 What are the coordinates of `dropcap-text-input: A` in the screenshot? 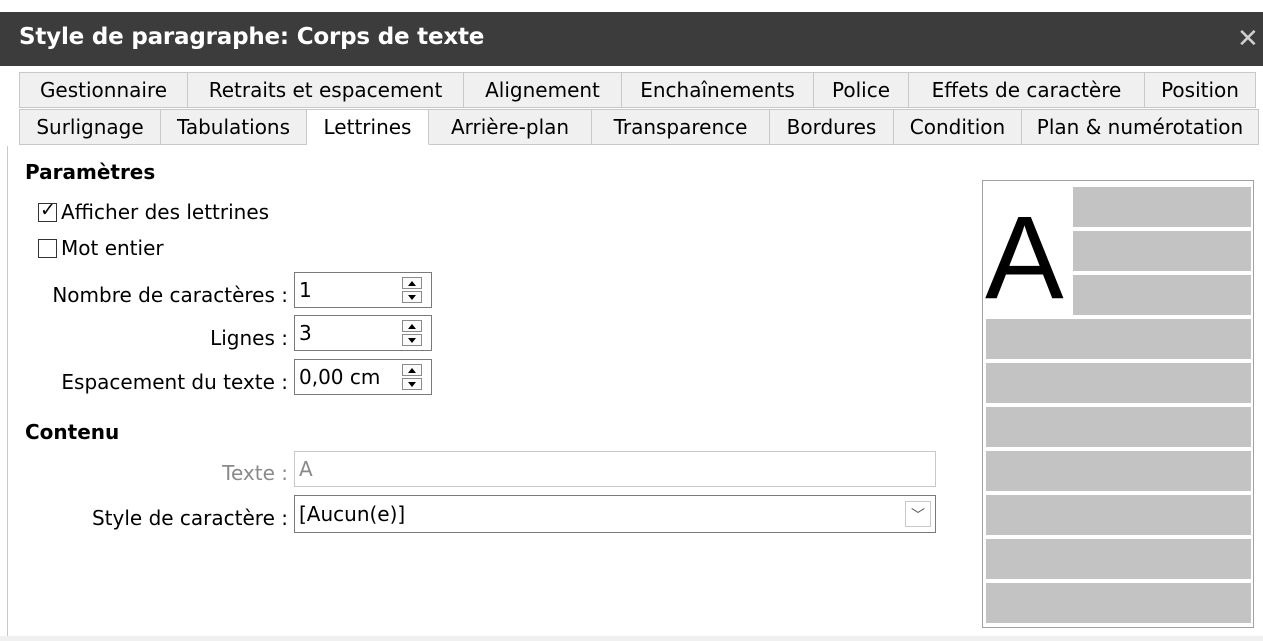 It's located at (615, 469).